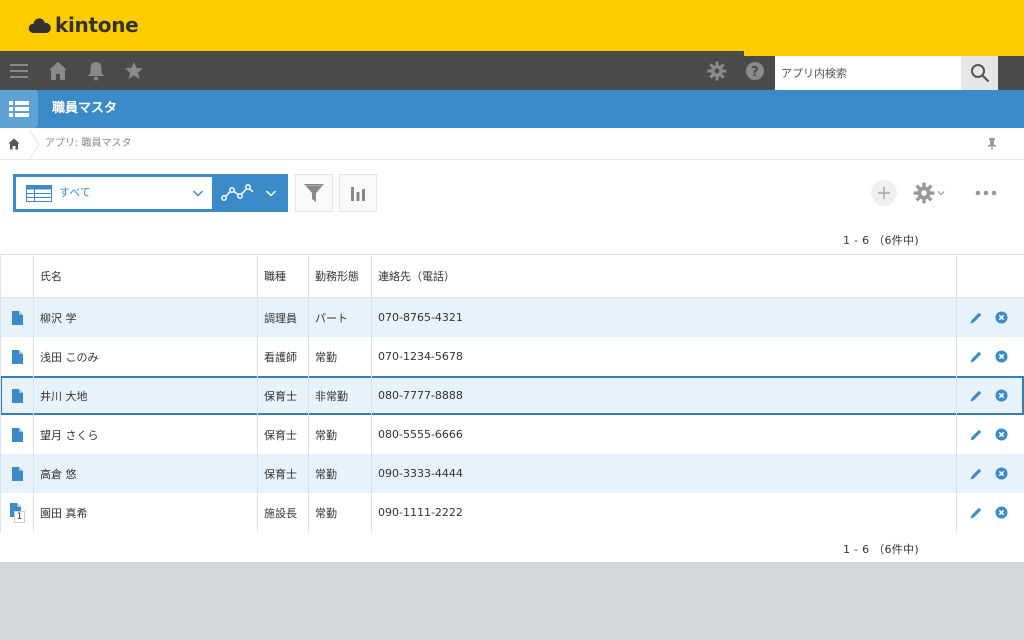 This screenshot has width=1024, height=640. Describe the element at coordinates (146, 276) in the screenshot. I see `column-header-name: 氏名` at that location.